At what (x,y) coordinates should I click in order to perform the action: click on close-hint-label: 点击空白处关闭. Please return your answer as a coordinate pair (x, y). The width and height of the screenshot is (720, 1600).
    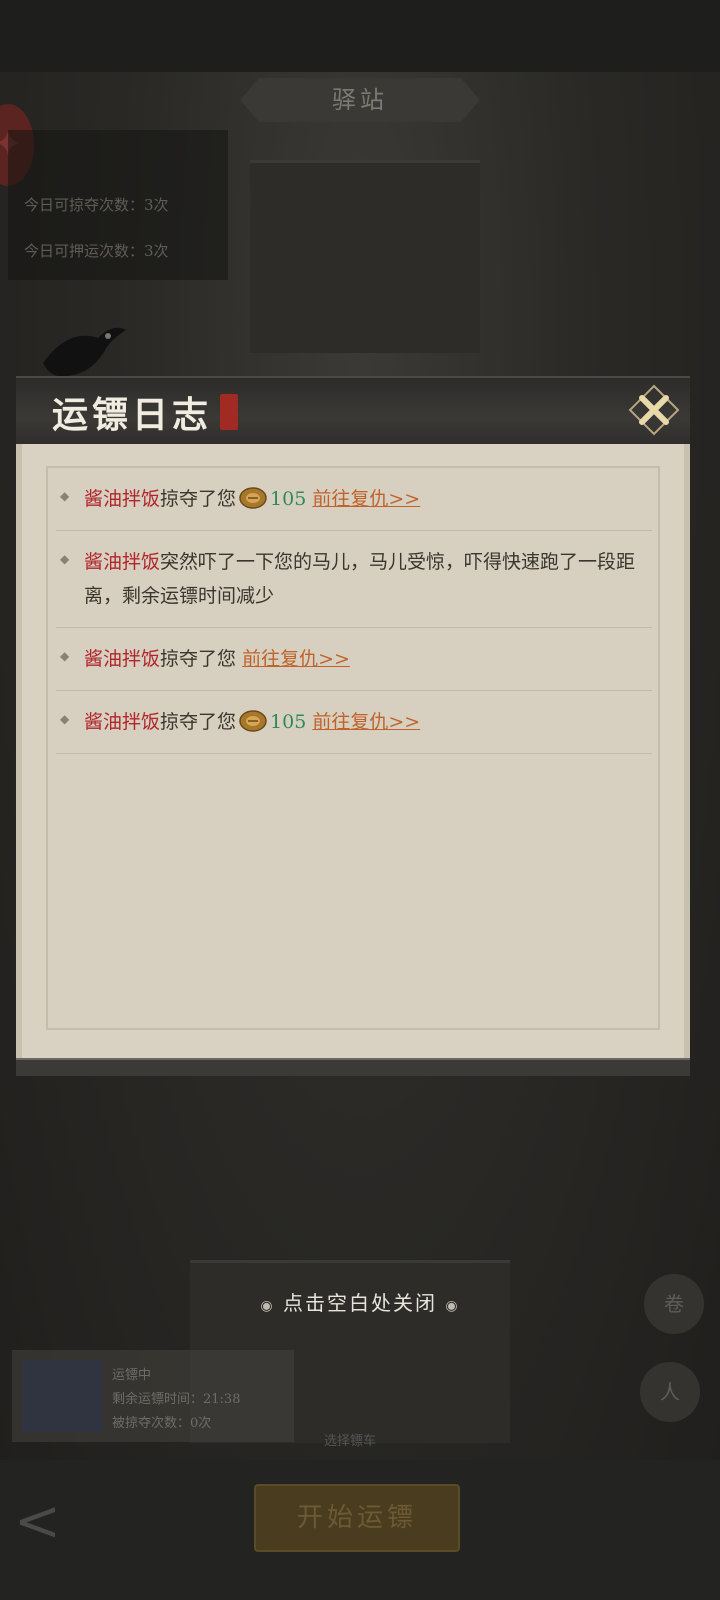
    Looking at the image, I should click on (360, 1303).